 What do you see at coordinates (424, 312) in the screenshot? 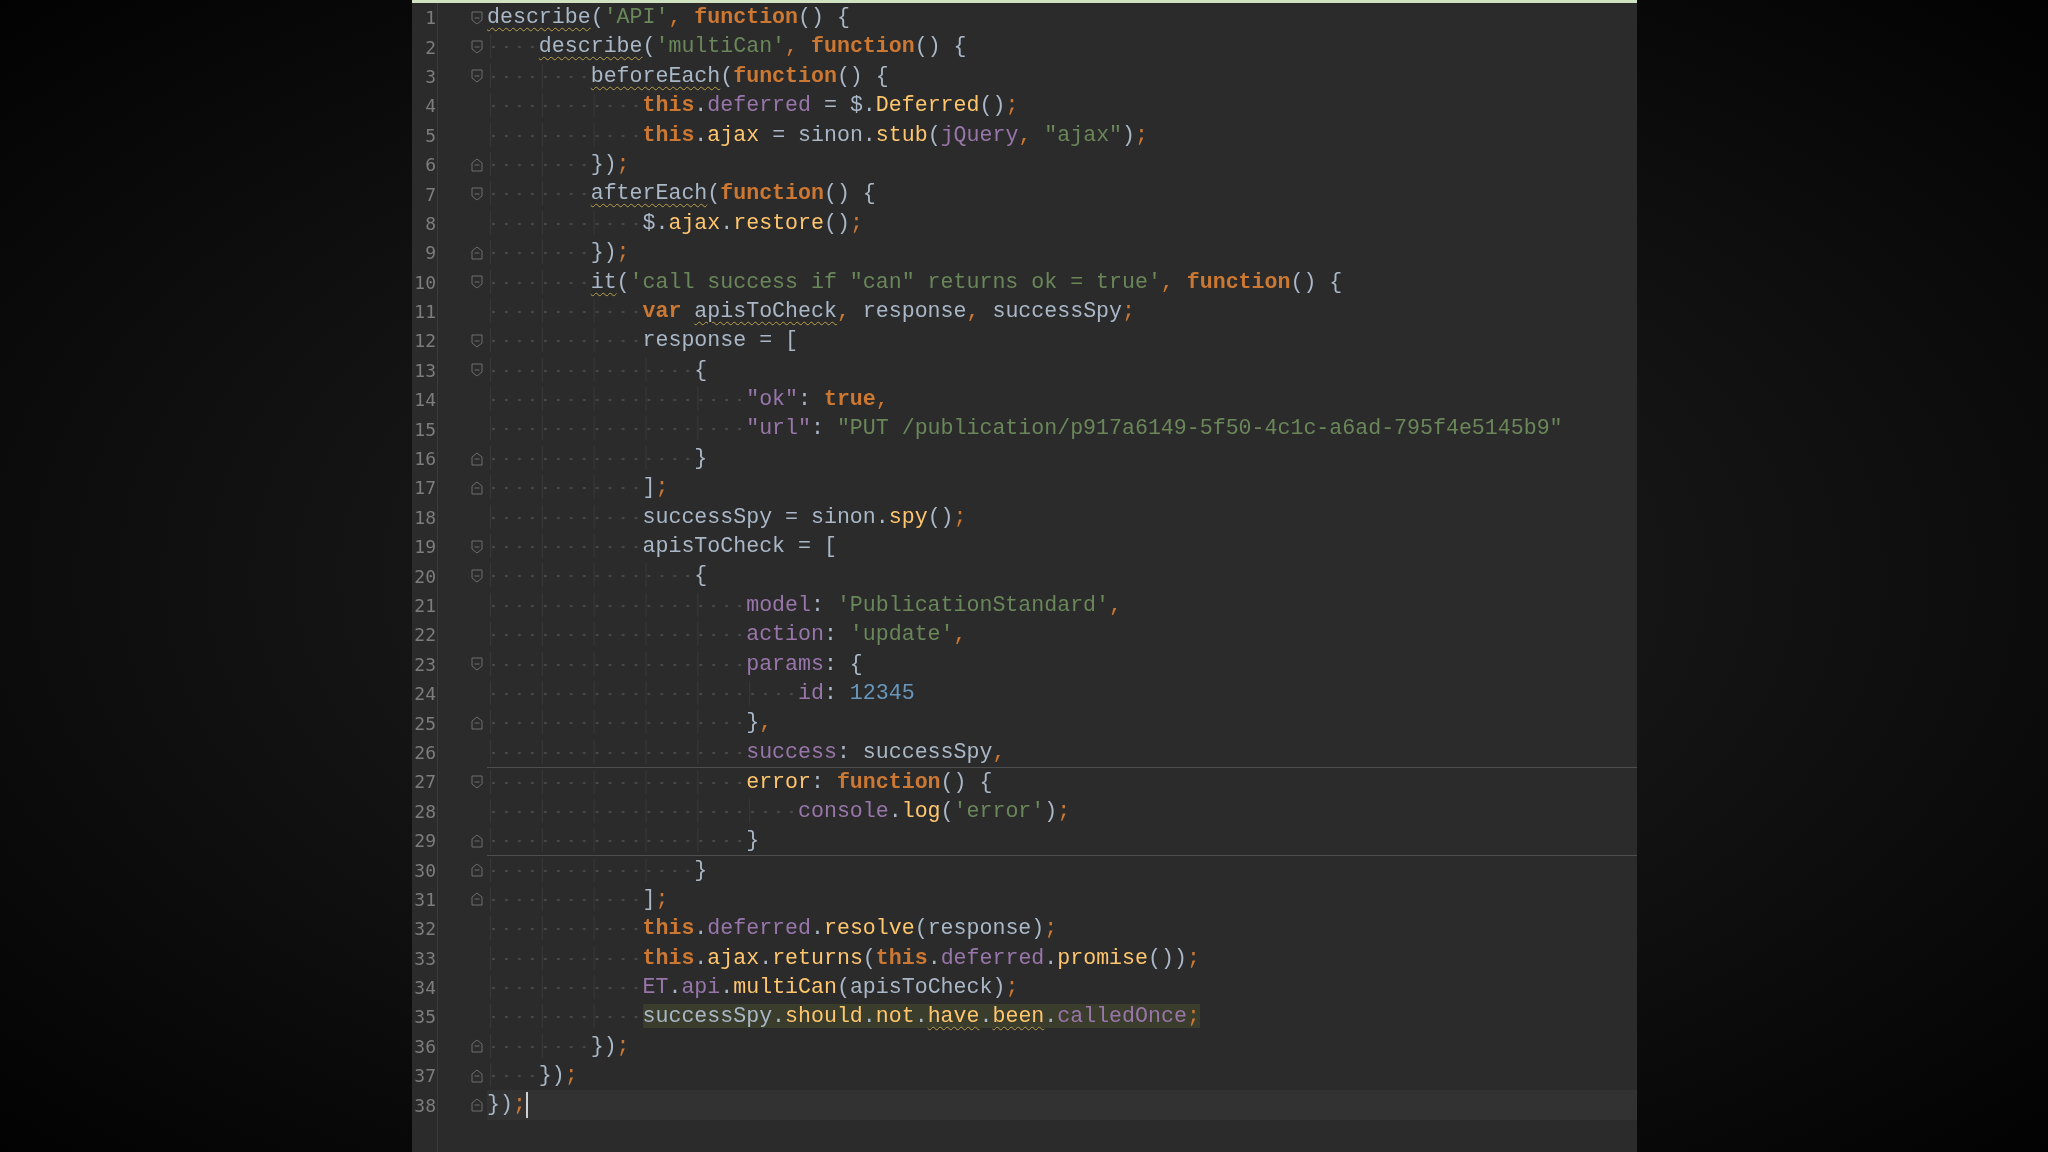
I see `line-number: 11` at bounding box center [424, 312].